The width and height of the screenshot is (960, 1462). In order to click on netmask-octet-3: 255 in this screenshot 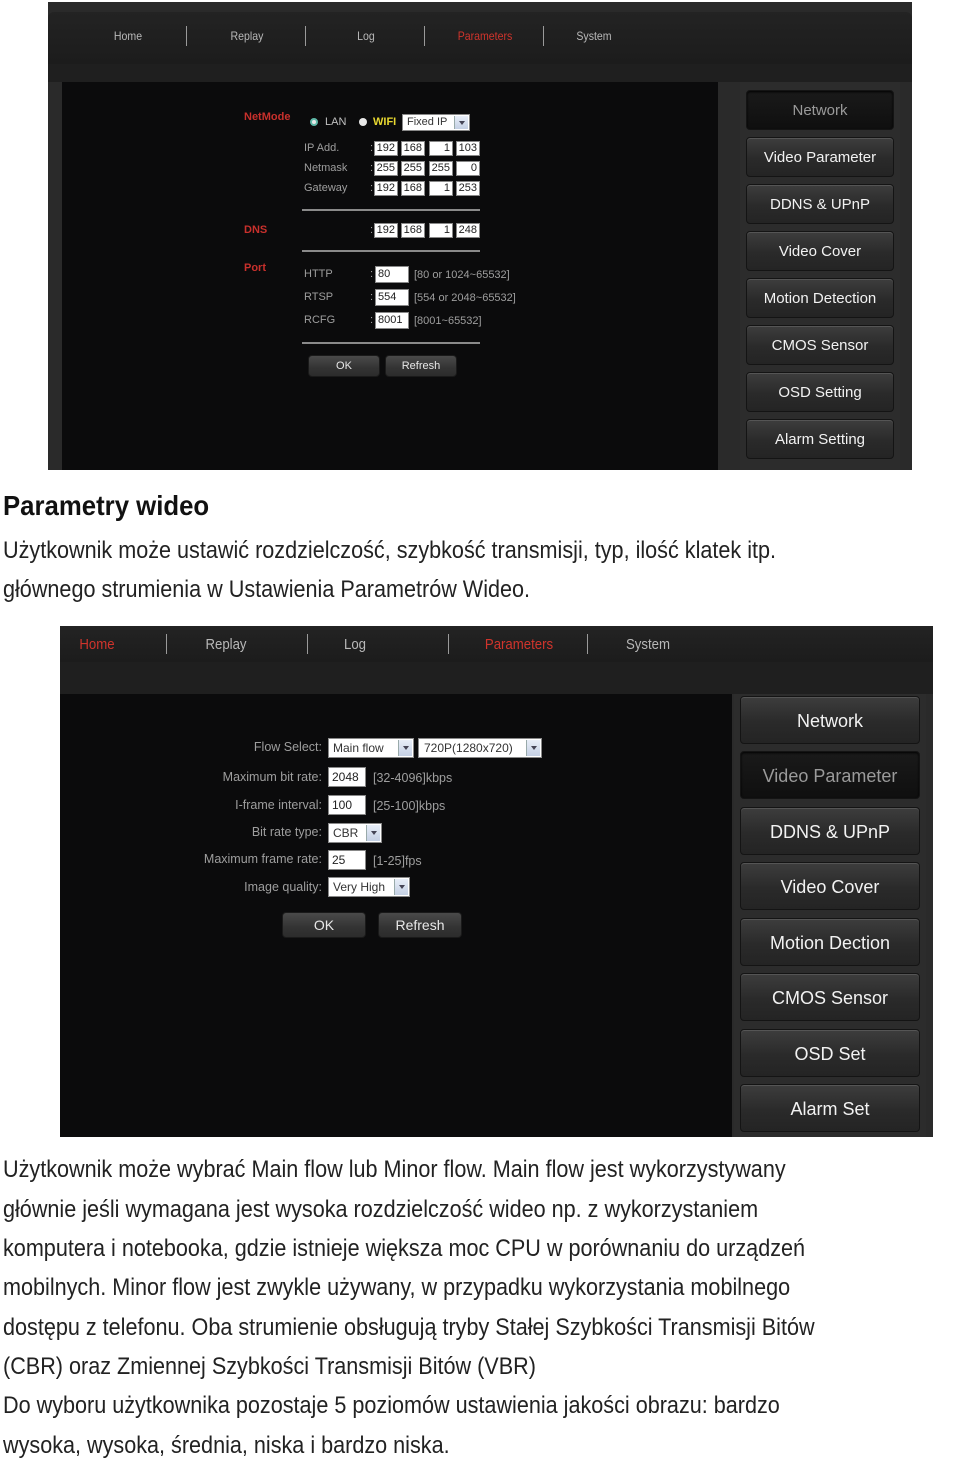, I will do `click(441, 168)`.